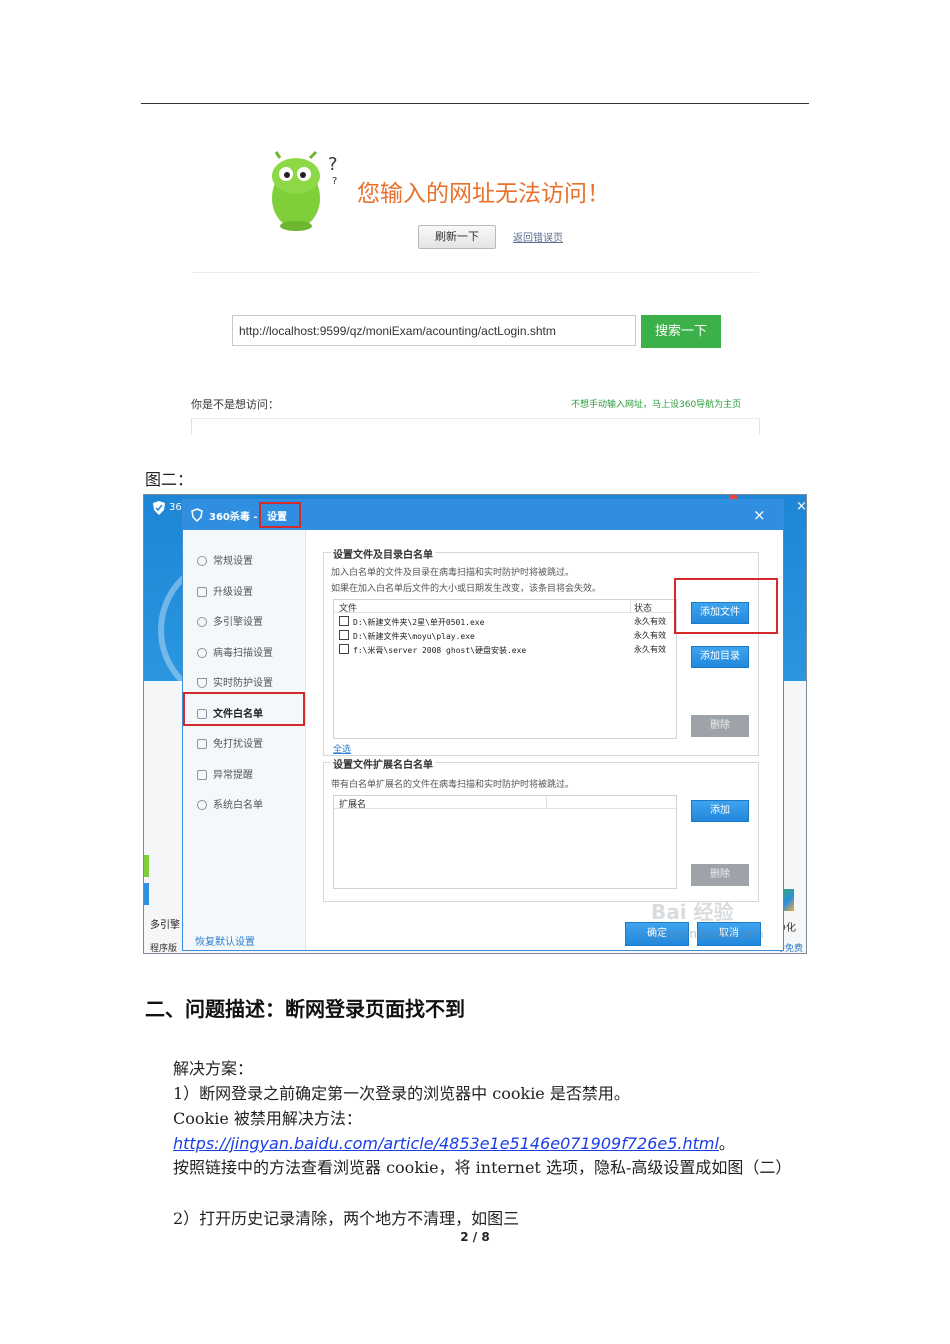 This screenshot has height=1344, width=950. I want to click on sidebar-item-scan: 病毒扫描设置, so click(235, 651).